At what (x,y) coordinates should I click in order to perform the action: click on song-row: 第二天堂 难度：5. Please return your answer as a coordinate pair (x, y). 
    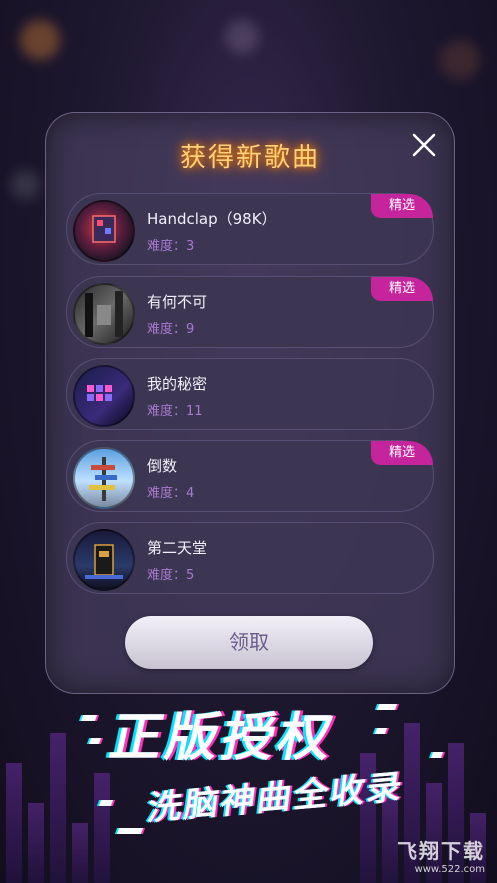
    Looking at the image, I should click on (250, 558).